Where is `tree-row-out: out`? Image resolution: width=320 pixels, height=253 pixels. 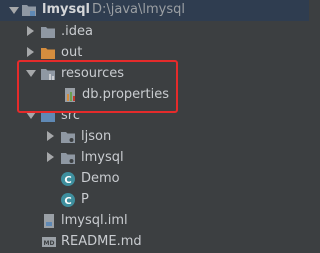
tree-row-out: out is located at coordinates (154, 52).